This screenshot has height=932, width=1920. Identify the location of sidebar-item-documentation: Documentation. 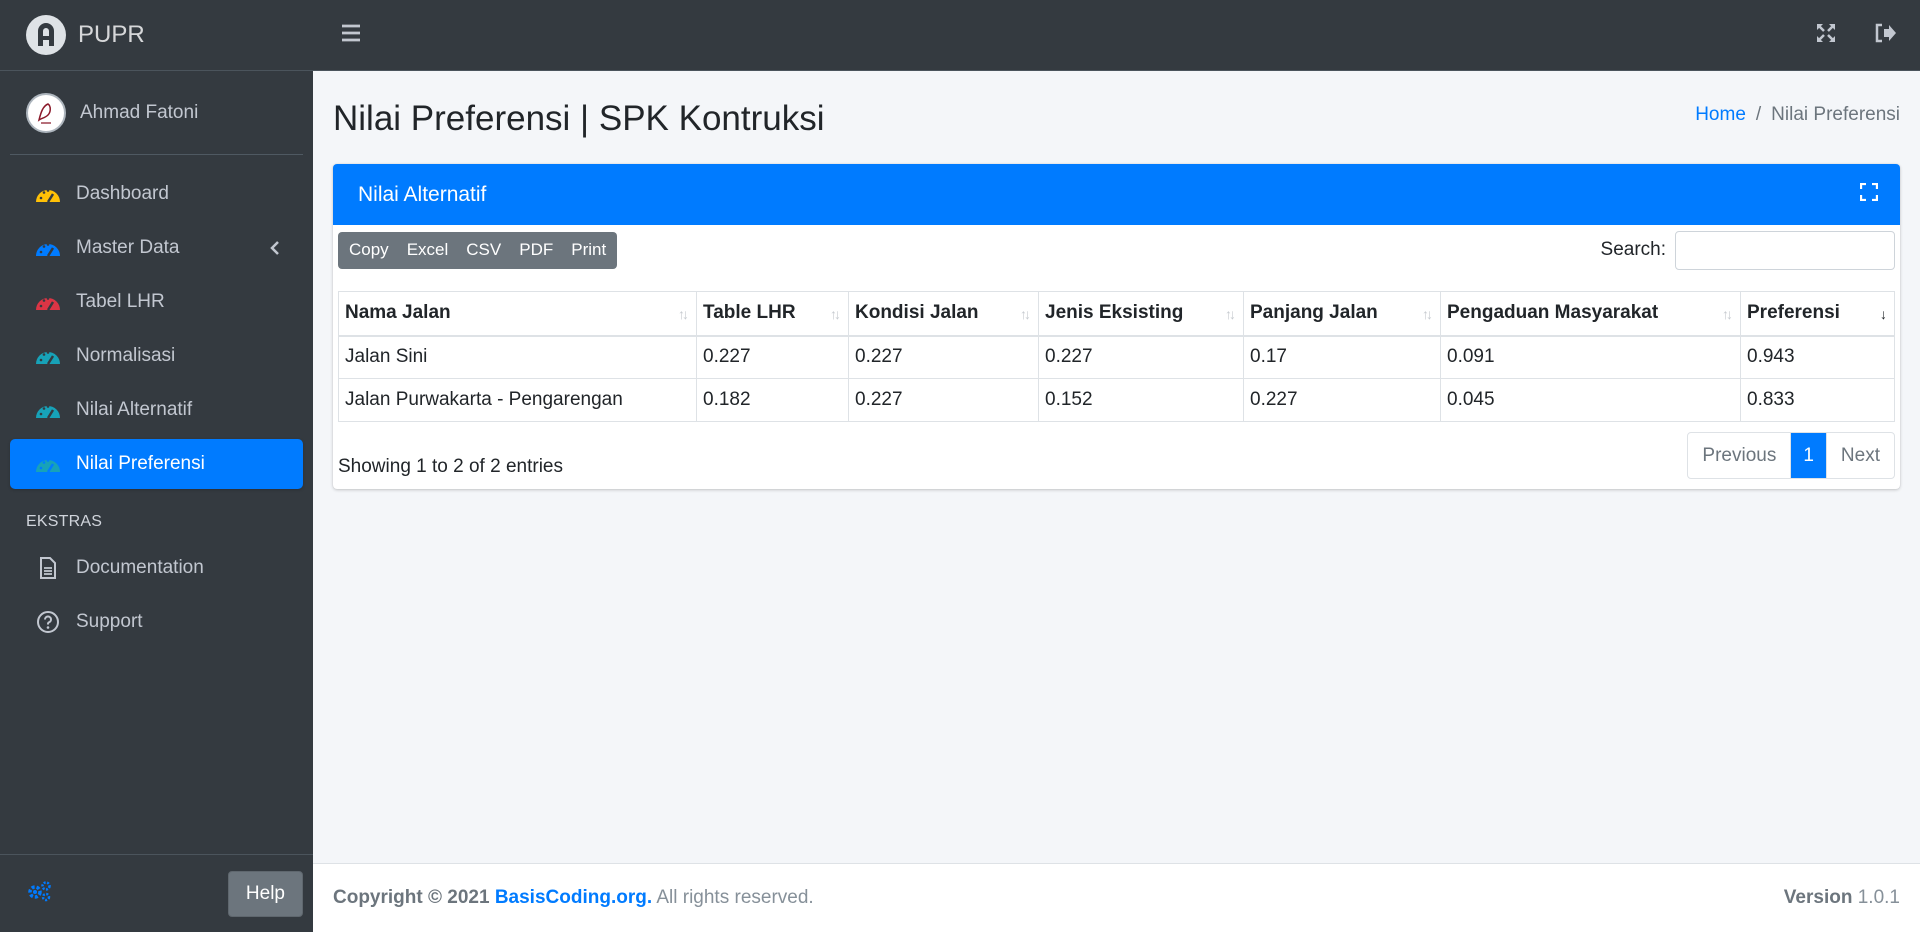
(156, 568).